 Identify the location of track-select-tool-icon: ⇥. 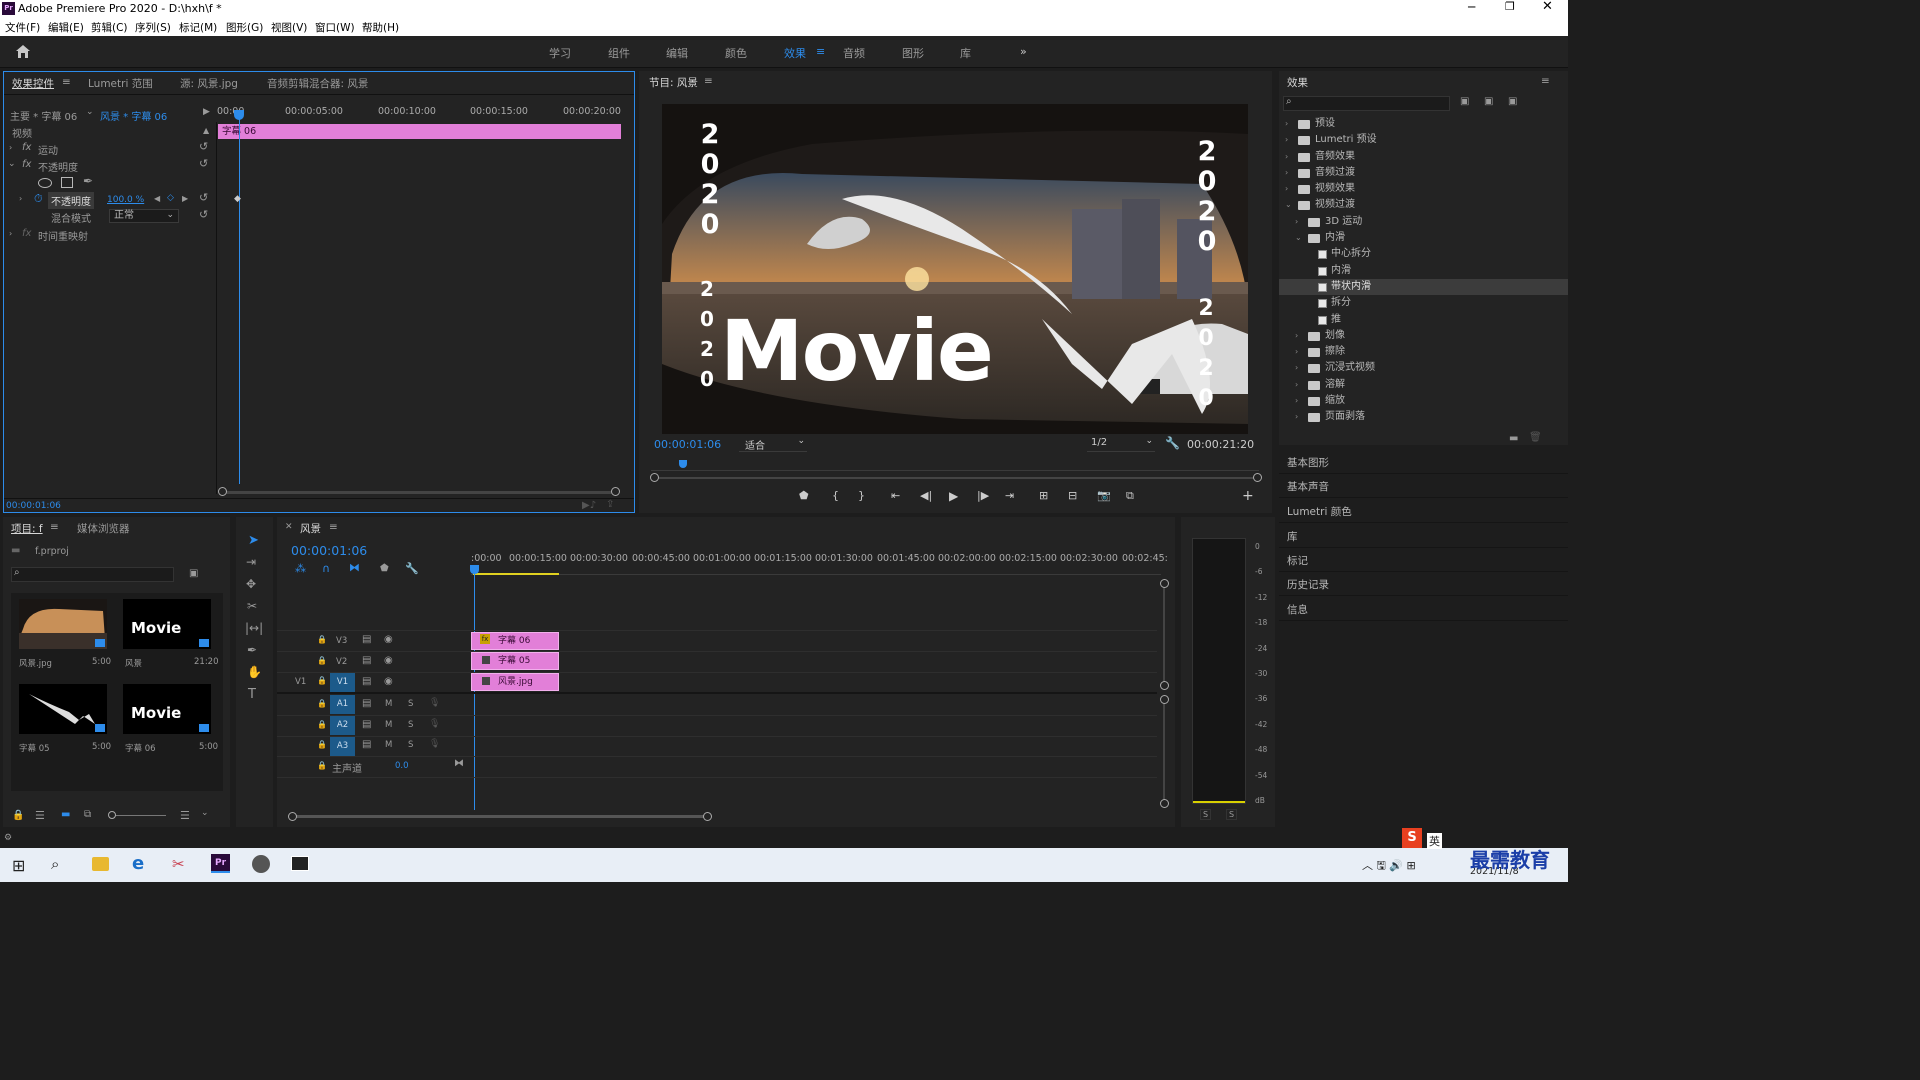
(251, 562).